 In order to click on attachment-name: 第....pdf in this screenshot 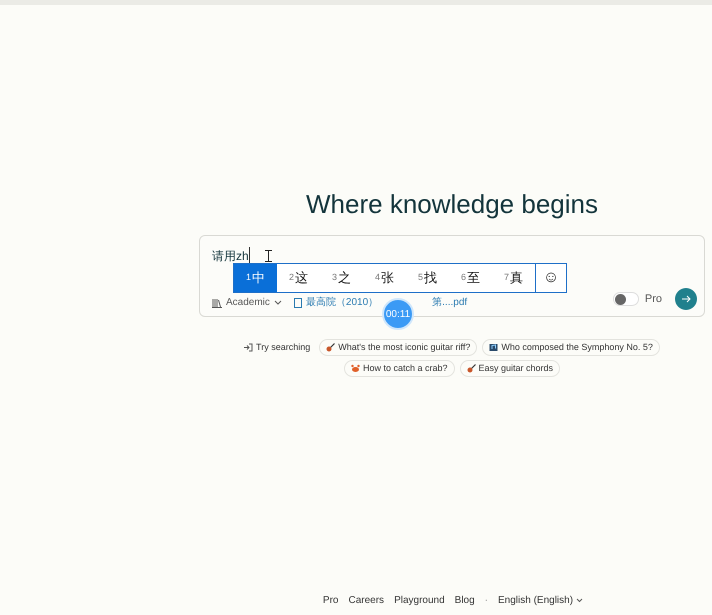, I will do `click(450, 302)`.